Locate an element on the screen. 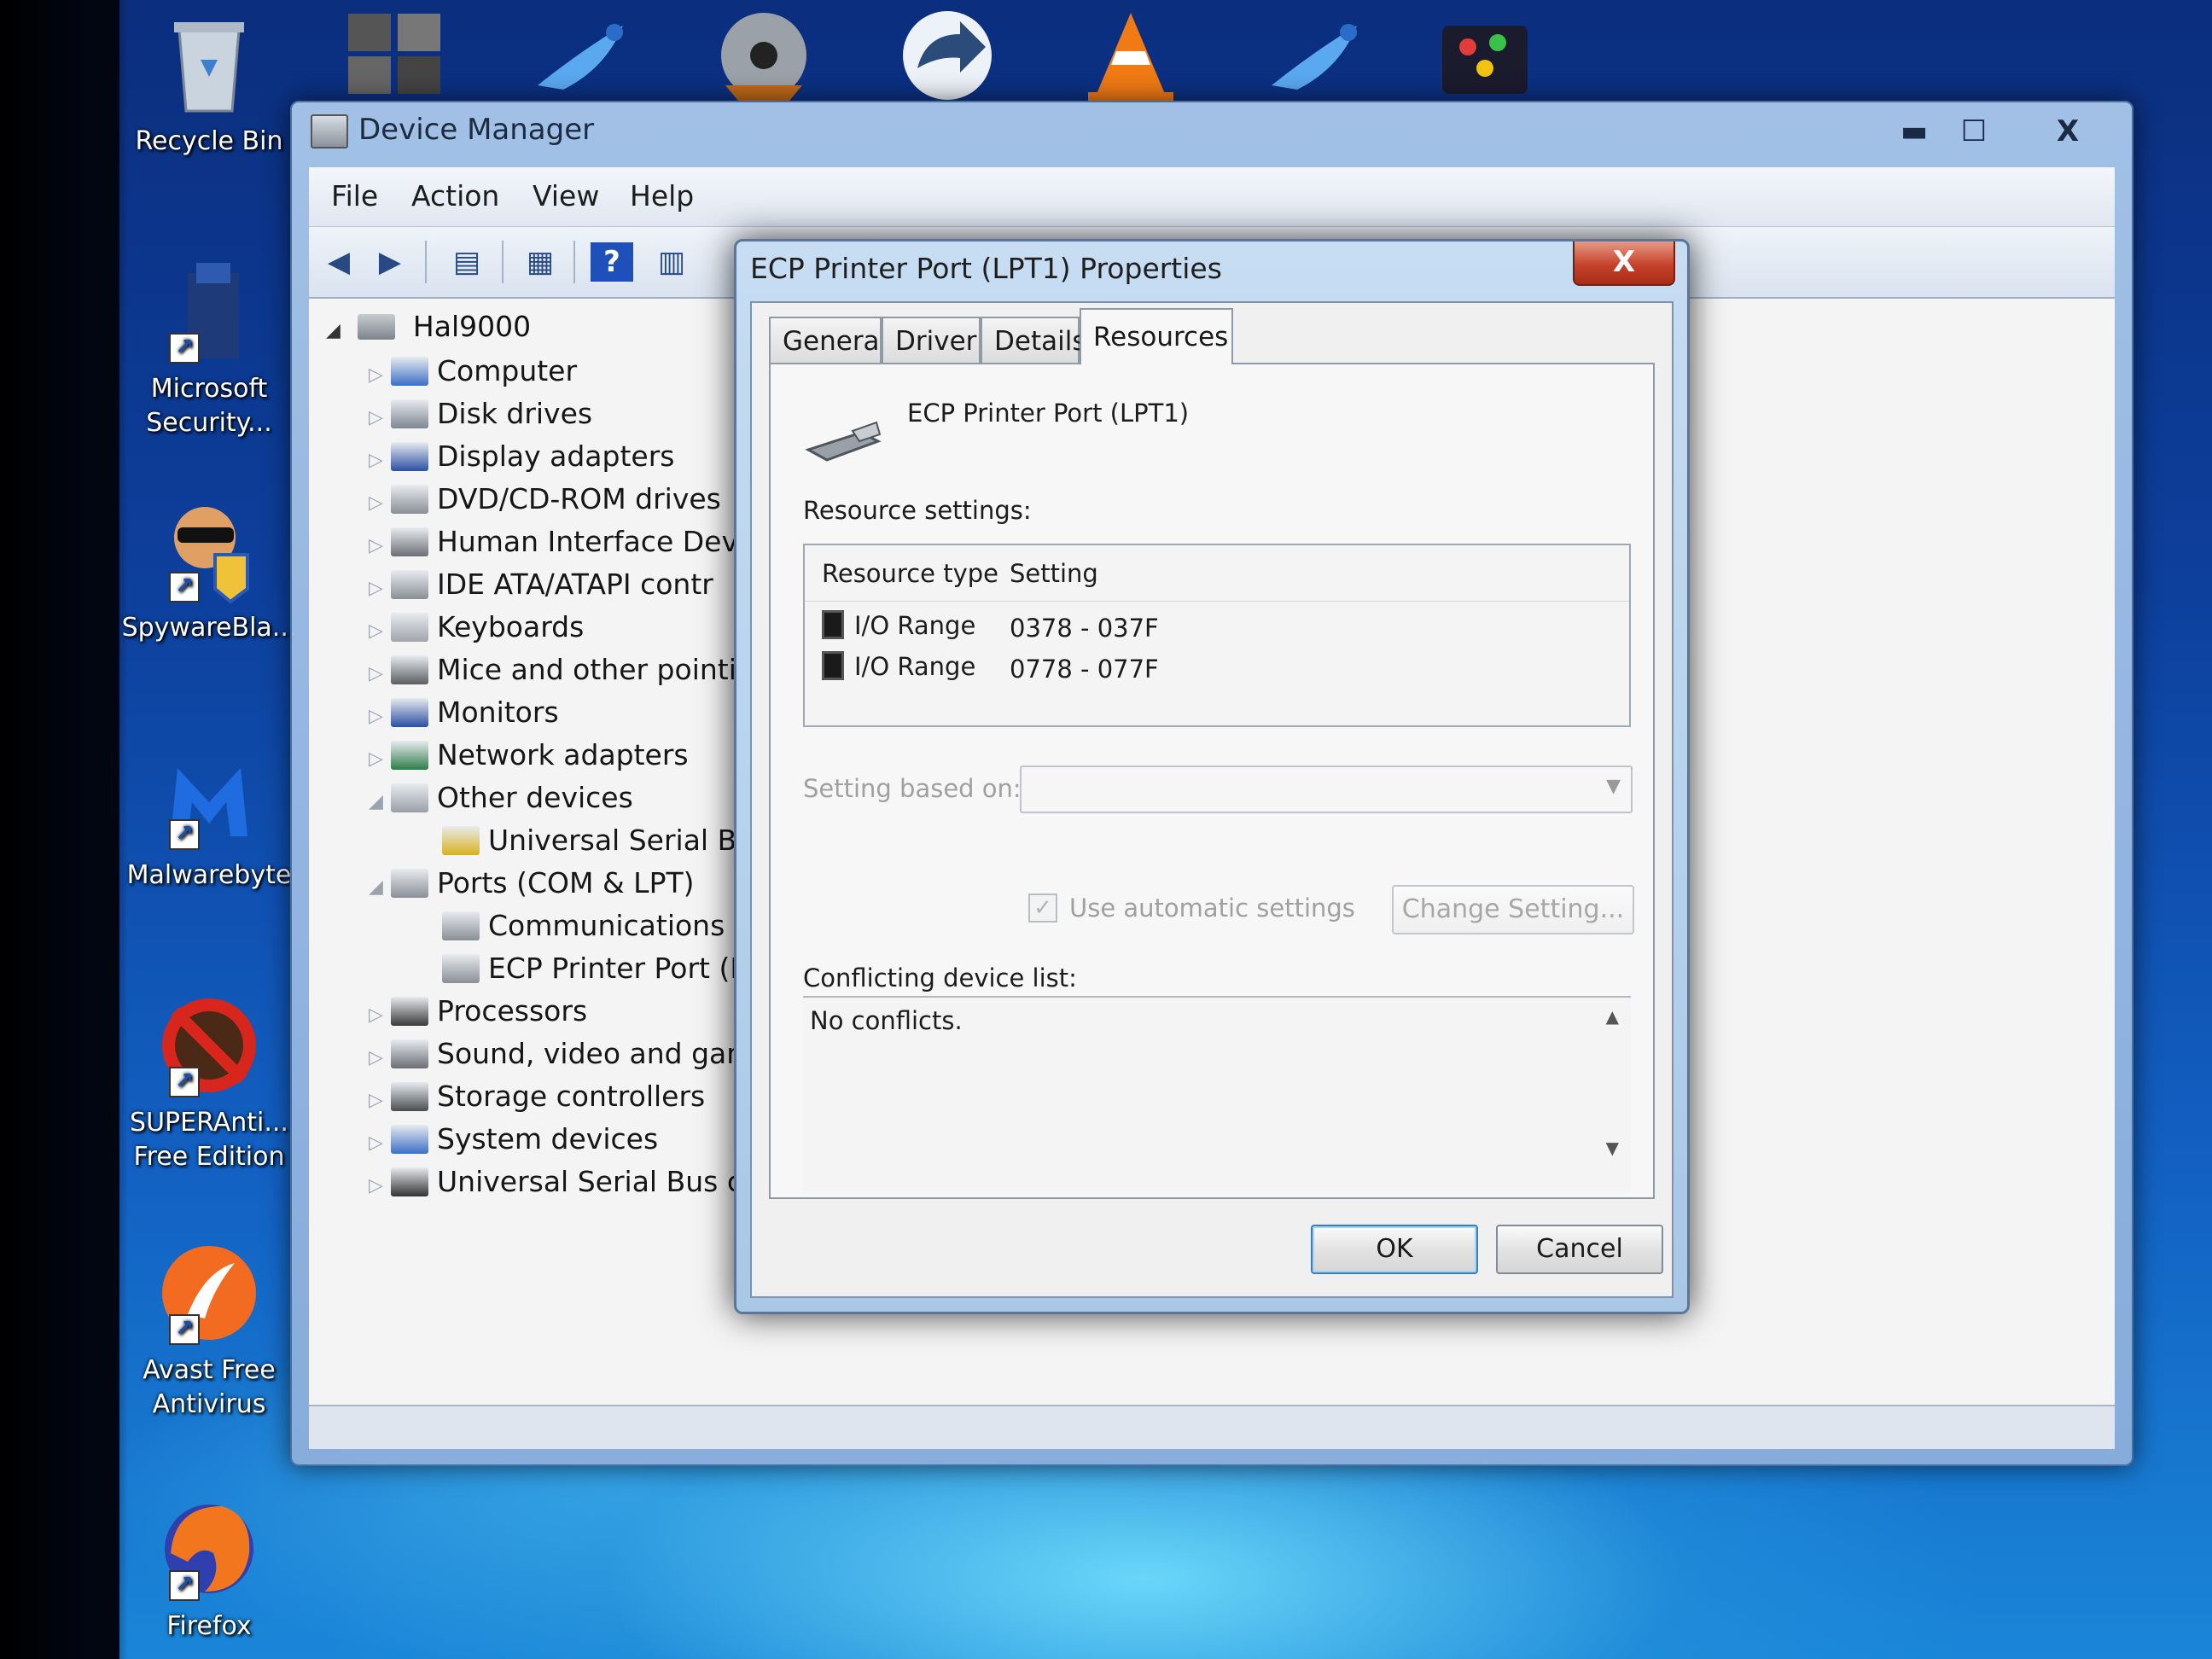 This screenshot has height=1659, width=2212. tree-item: ▷ Monitors is located at coordinates (464, 712).